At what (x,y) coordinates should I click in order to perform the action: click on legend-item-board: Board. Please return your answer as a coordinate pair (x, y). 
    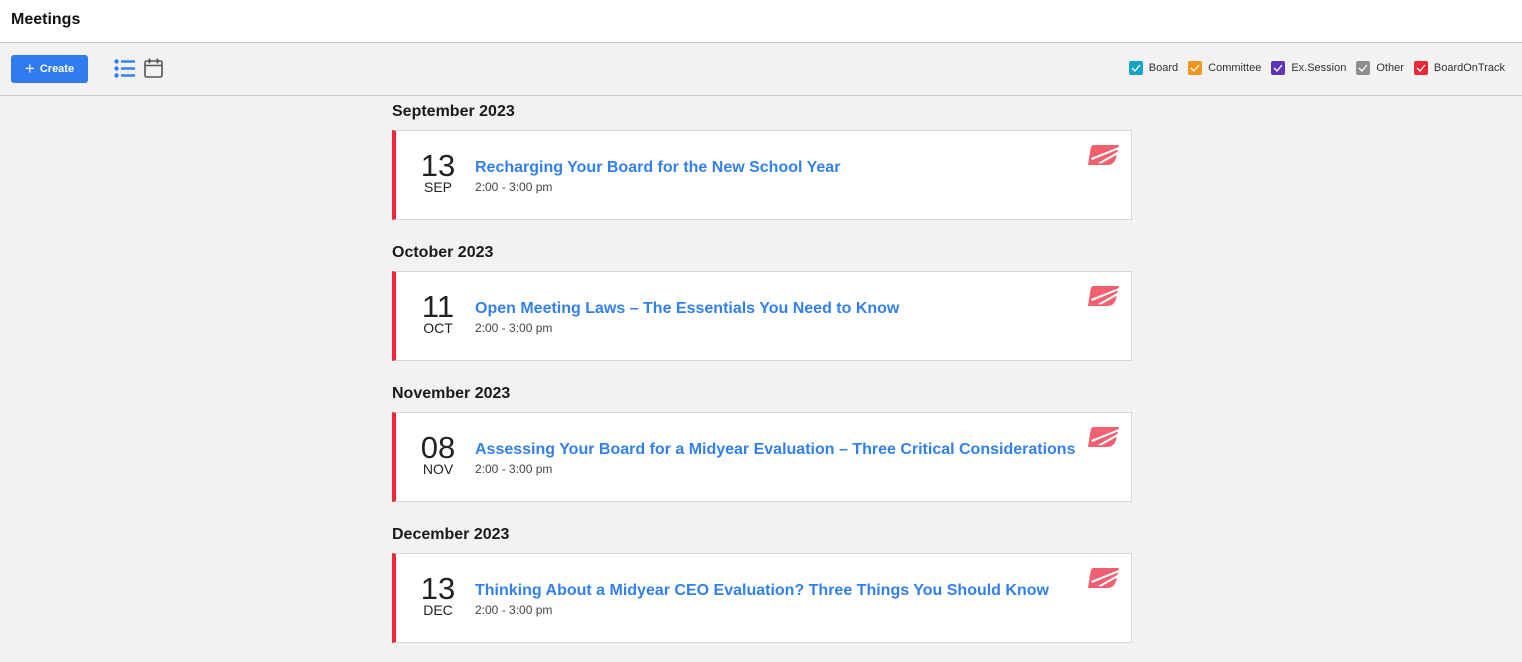
    Looking at the image, I should click on (1153, 68).